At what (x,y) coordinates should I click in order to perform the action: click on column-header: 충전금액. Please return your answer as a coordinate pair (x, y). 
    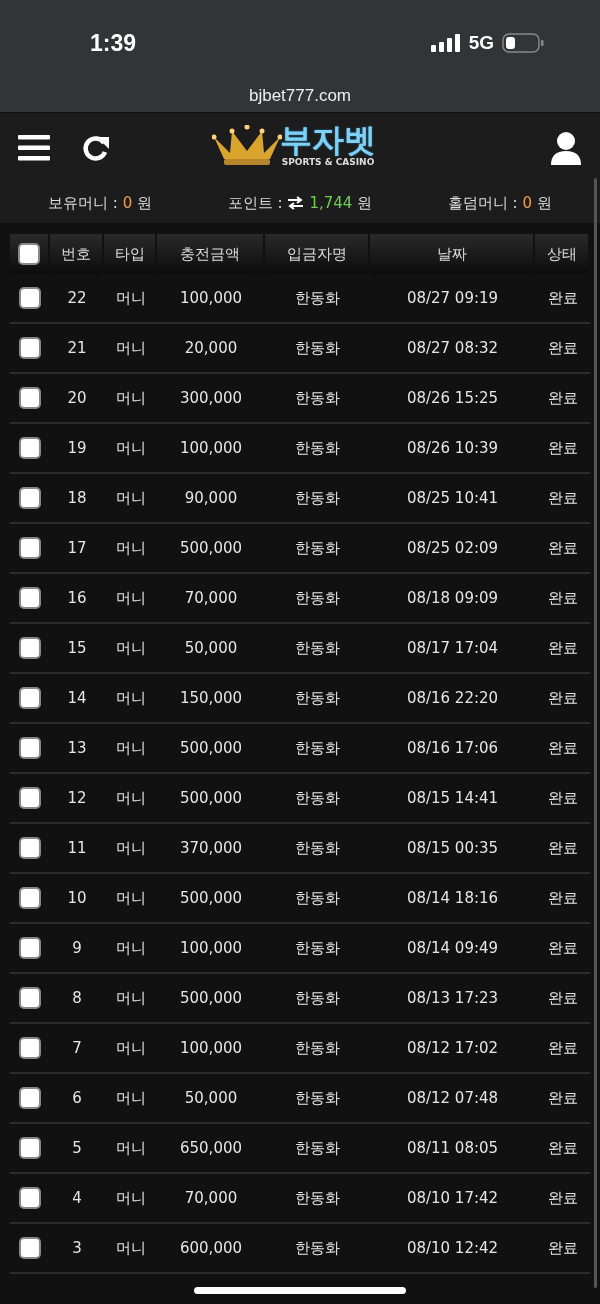
    Looking at the image, I should click on (210, 254).